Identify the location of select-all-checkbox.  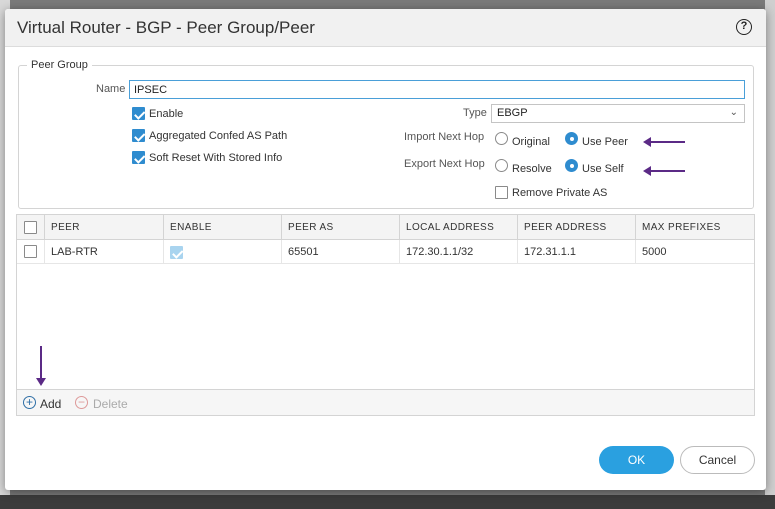
(30, 227).